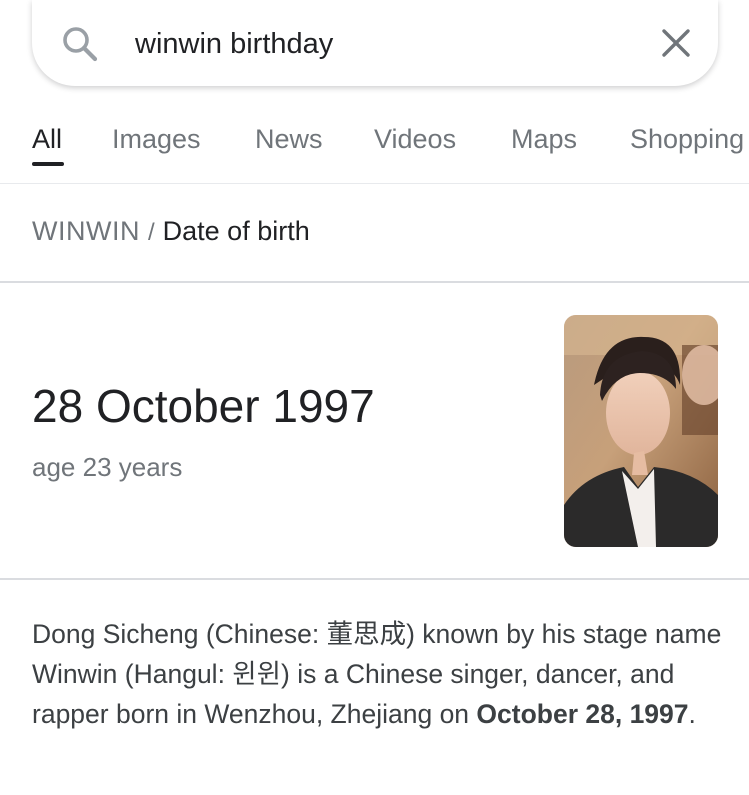 The image size is (749, 795). What do you see at coordinates (676, 43) in the screenshot?
I see `close-icon` at bounding box center [676, 43].